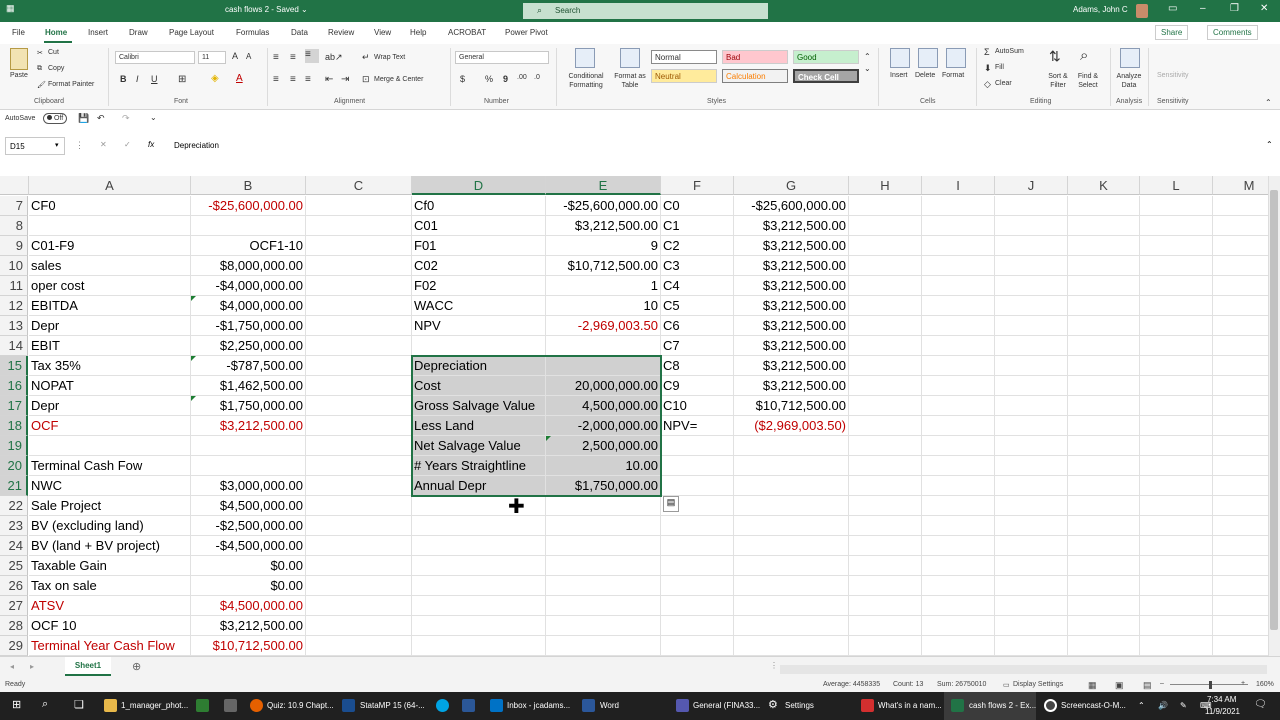 This screenshot has height=720, width=1280. What do you see at coordinates (885, 446) in the screenshot?
I see `cell-h19` at bounding box center [885, 446].